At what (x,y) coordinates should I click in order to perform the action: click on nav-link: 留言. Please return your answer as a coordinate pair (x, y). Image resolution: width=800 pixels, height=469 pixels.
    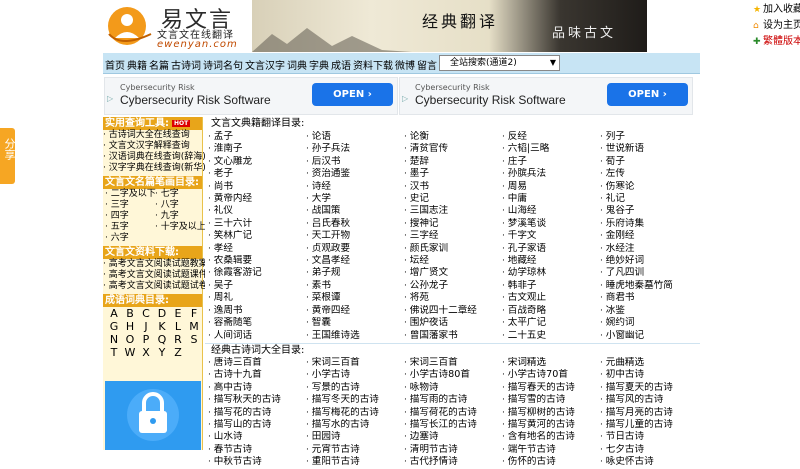
    Looking at the image, I should click on (427, 66).